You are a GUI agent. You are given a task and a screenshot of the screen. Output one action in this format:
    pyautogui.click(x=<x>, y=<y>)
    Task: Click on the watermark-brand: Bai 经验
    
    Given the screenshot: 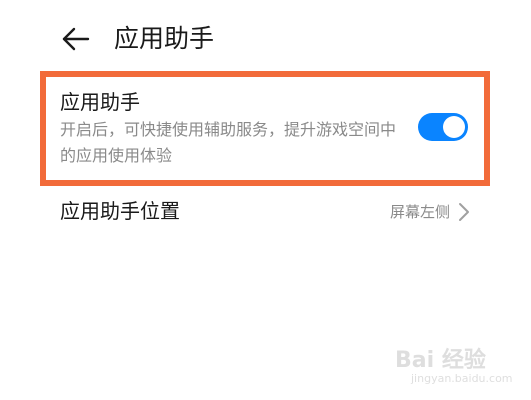 What is the action you would take?
    pyautogui.click(x=440, y=360)
    